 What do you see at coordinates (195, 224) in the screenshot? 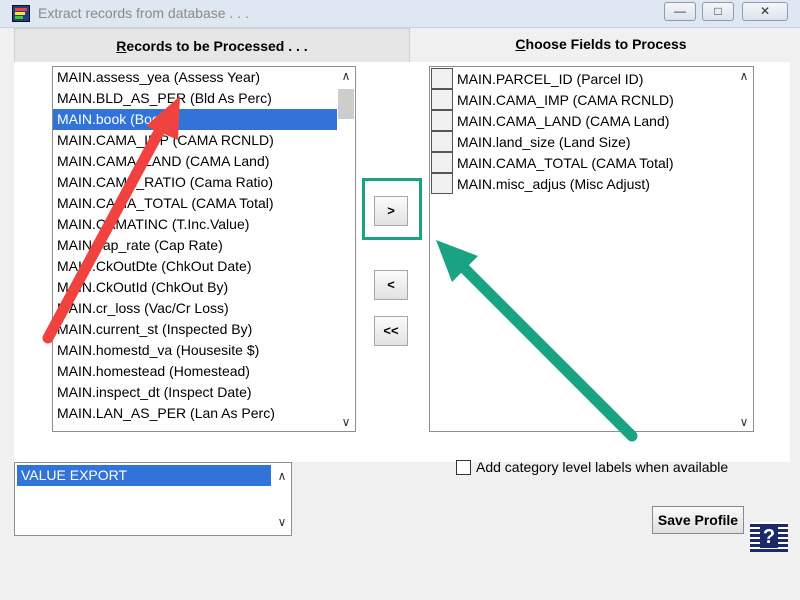
I see `record-list-item: MAIN.CAMATINC (T.Inc.Value)` at bounding box center [195, 224].